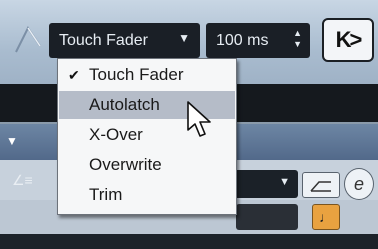 The image size is (378, 249). Describe the element at coordinates (297, 39) in the screenshot. I see `up-down-spinner-icon: ▲ ▼` at that location.